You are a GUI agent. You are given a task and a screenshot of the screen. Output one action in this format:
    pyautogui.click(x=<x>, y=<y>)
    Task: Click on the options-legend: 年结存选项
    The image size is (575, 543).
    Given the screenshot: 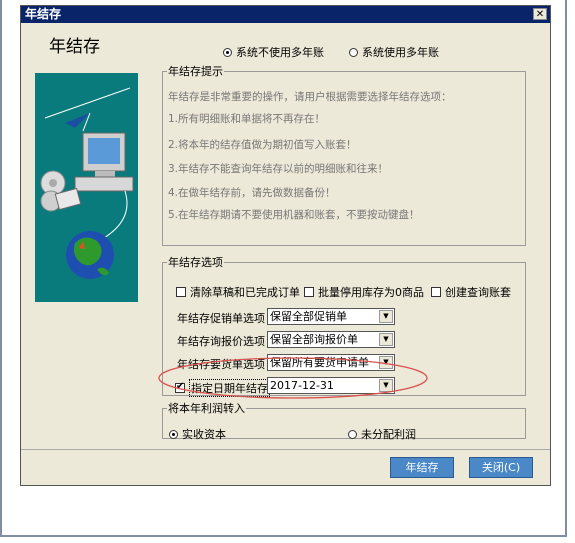 What is the action you would take?
    pyautogui.click(x=195, y=262)
    